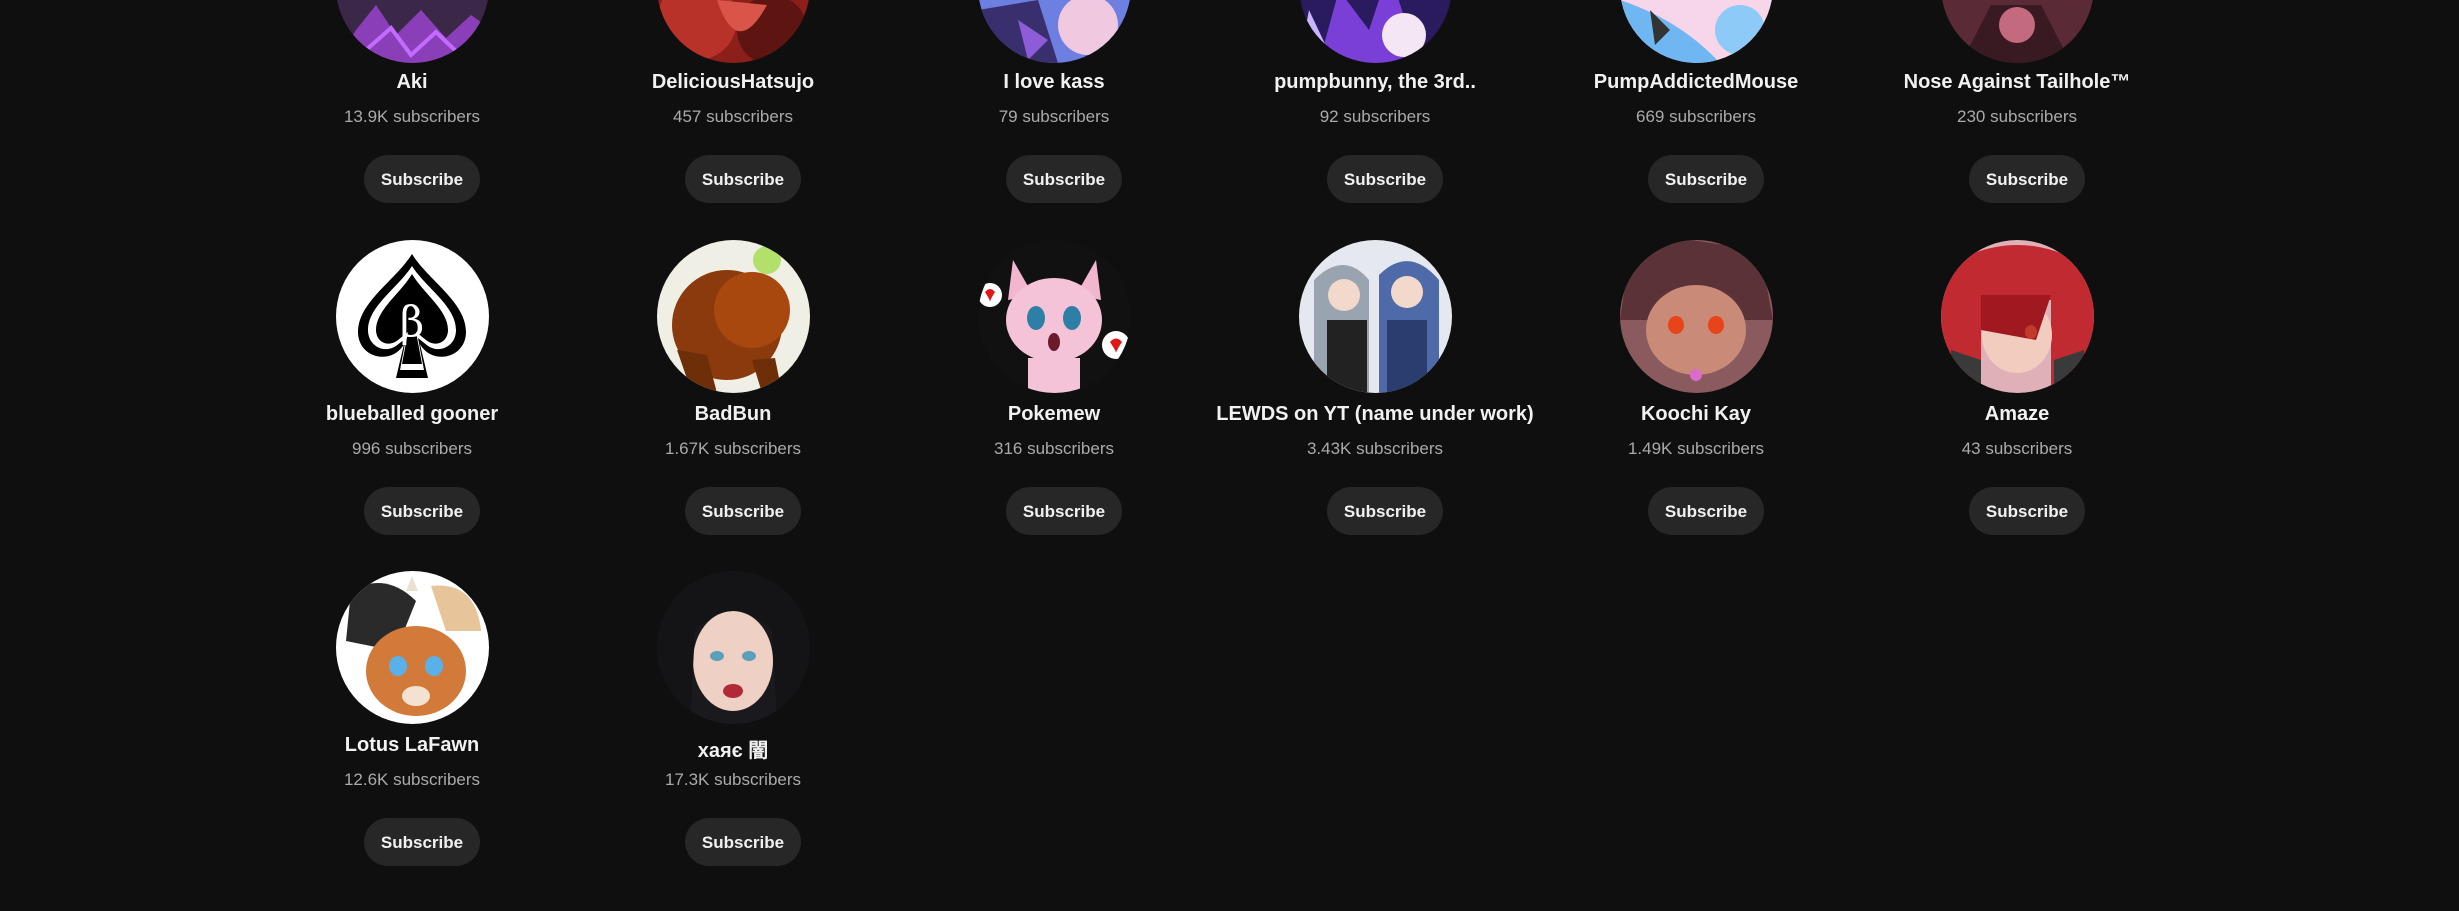 This screenshot has height=911, width=2459. What do you see at coordinates (1375, 448) in the screenshot?
I see `subscriber-count: 3.43K subscribers` at bounding box center [1375, 448].